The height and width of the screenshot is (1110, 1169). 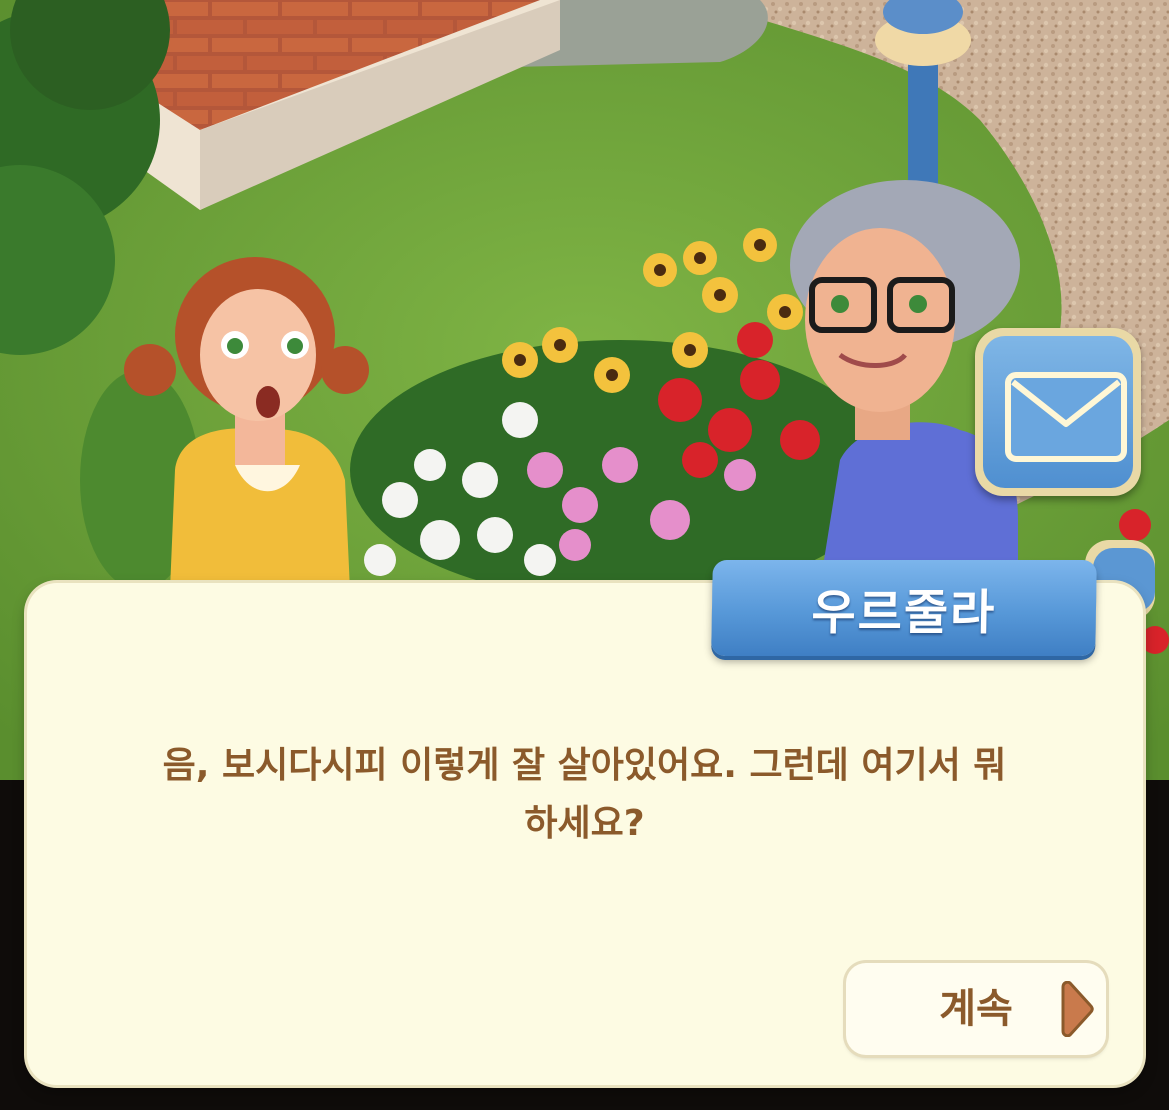 I want to click on envelope-icon, so click(x=1066, y=417).